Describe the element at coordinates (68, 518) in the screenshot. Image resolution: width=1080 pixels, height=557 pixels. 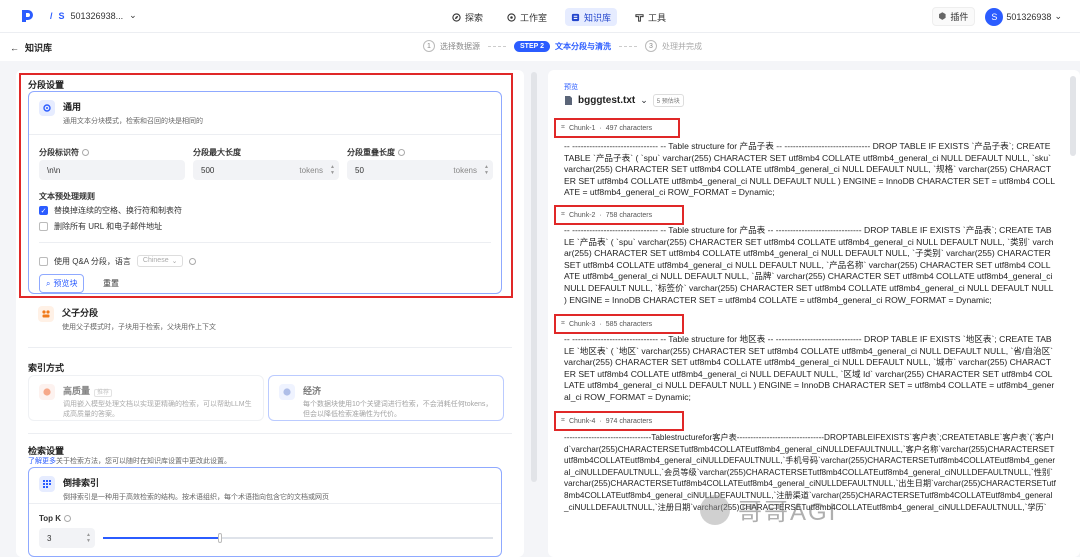
I see `help-icon` at that location.